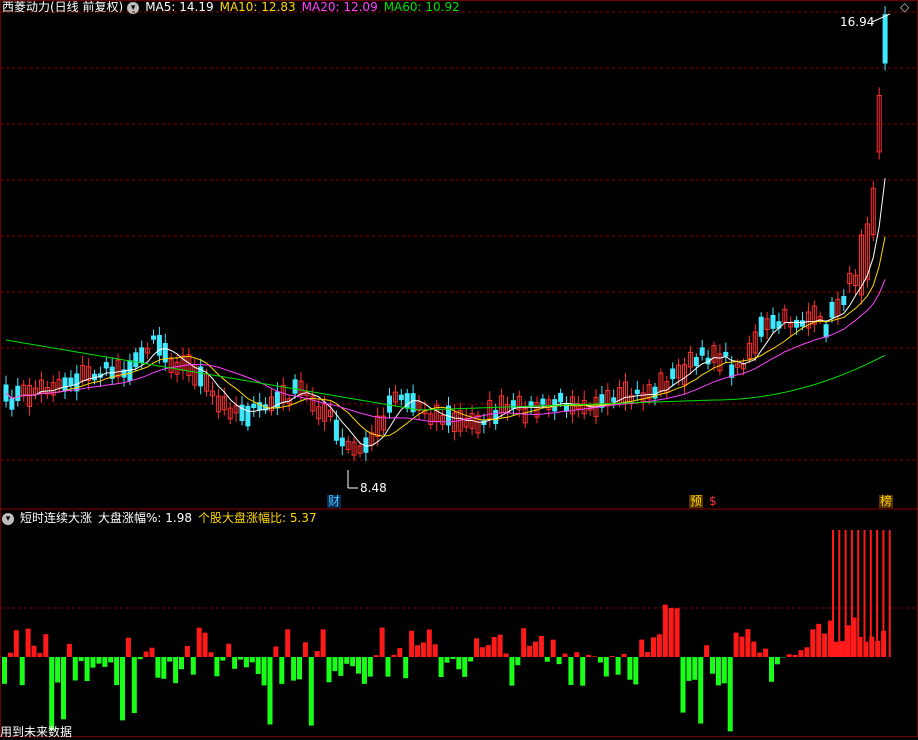 The image size is (918, 740). Describe the element at coordinates (373, 488) in the screenshot. I see `low-price-label: 8.48` at that location.